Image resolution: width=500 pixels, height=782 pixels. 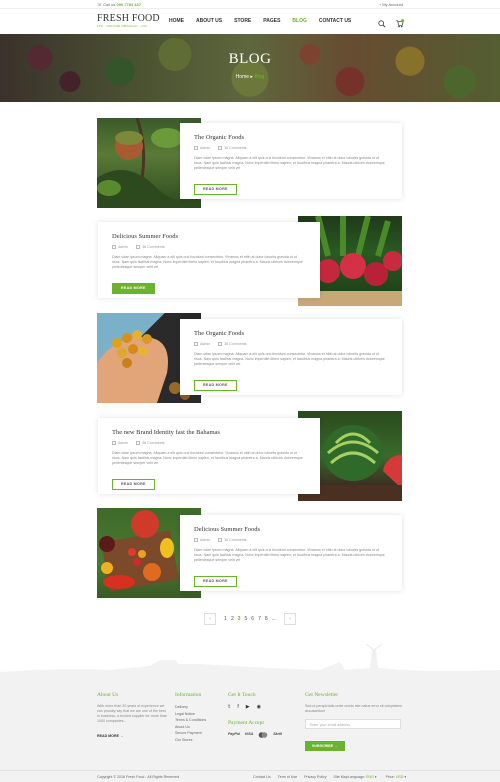 I want to click on paypal-logo: PayPal, so click(x=234, y=734).